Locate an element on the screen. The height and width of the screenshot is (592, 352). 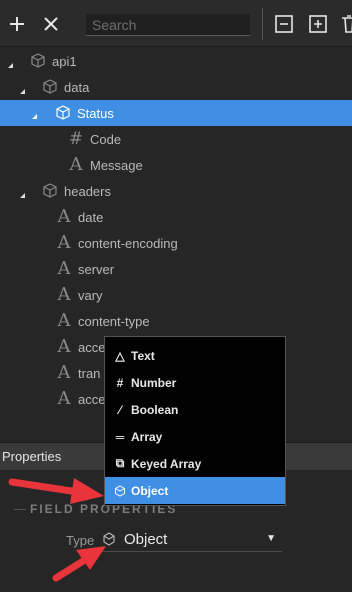
tree-item-label: date is located at coordinates (91, 217).